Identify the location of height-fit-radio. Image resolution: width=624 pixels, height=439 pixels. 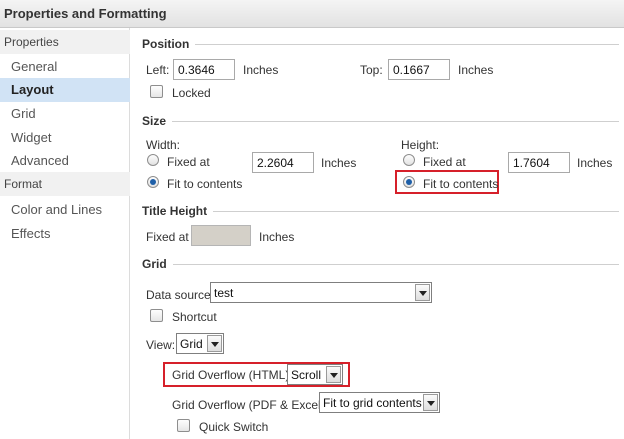
(409, 182).